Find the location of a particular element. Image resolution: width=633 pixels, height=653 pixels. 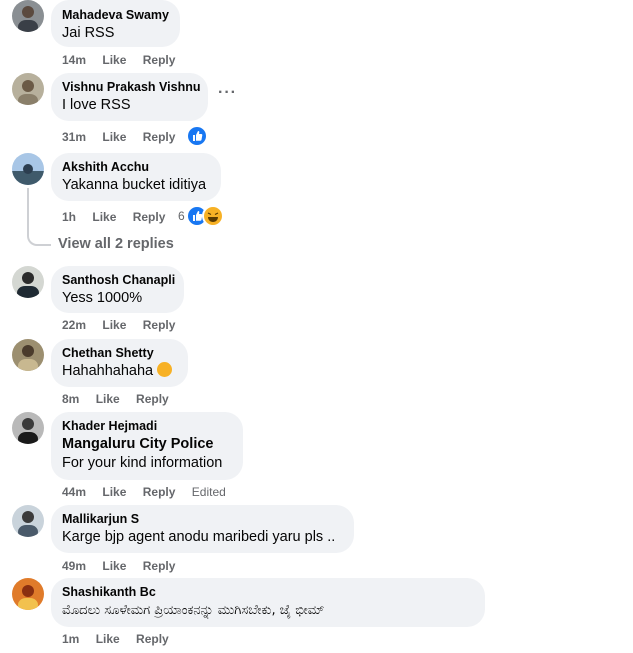

comment-time: 44m is located at coordinates (74, 492).